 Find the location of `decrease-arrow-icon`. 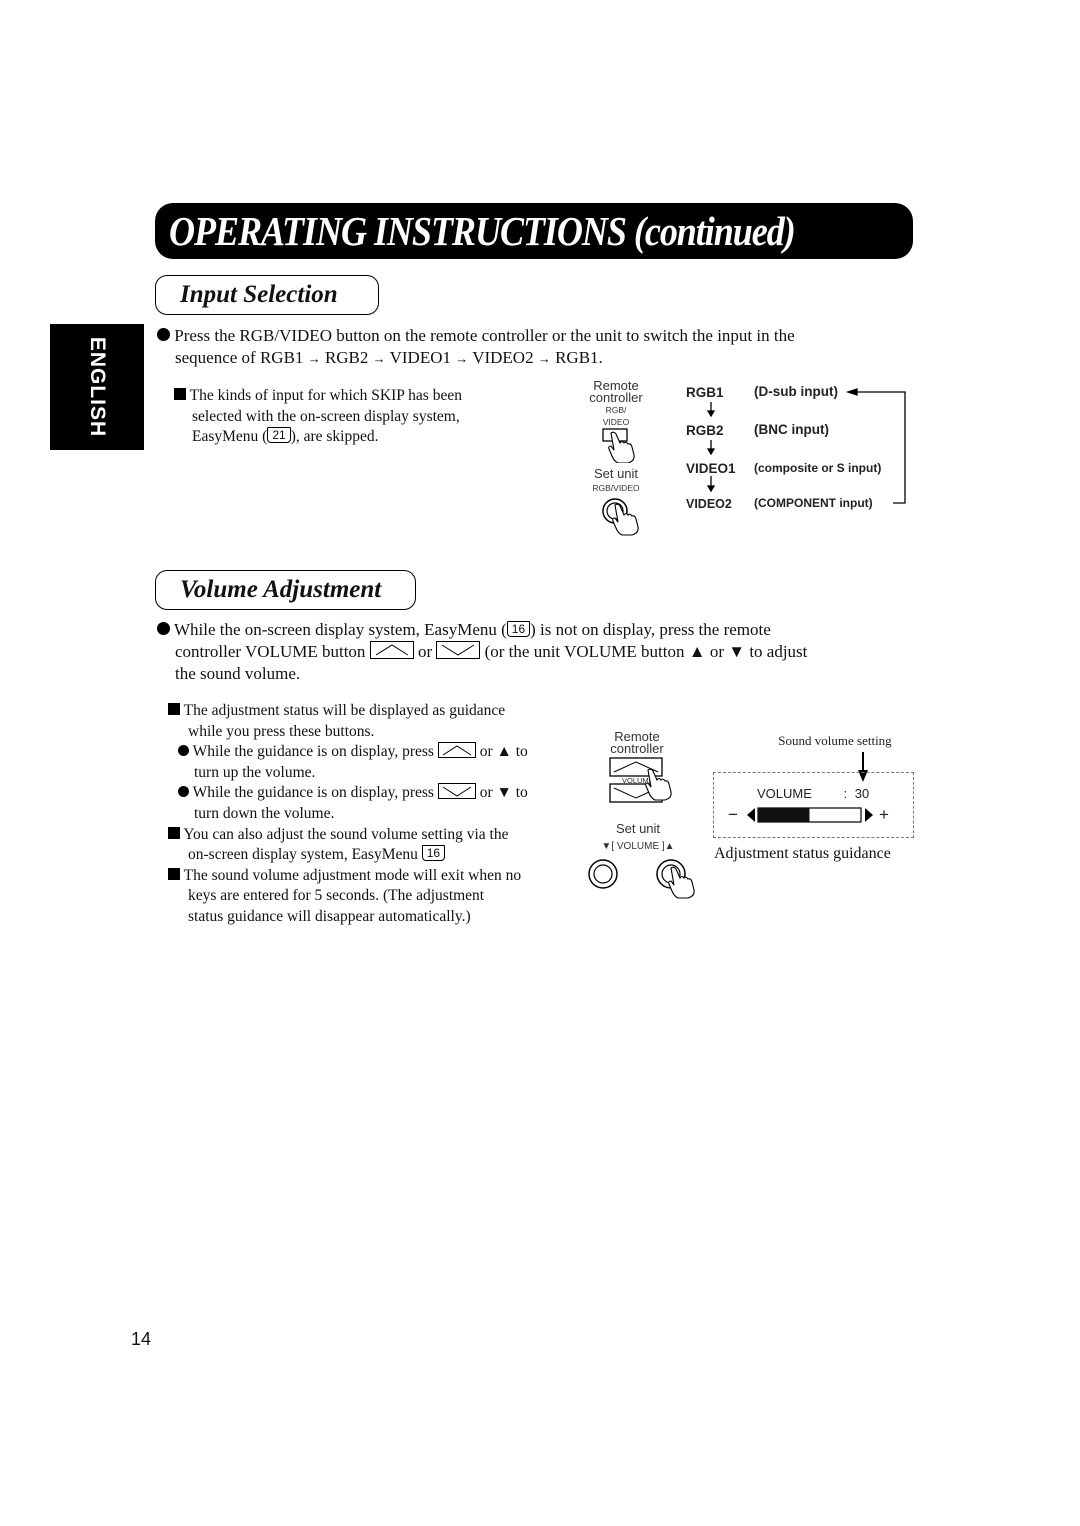

decrease-arrow-icon is located at coordinates (751, 815).